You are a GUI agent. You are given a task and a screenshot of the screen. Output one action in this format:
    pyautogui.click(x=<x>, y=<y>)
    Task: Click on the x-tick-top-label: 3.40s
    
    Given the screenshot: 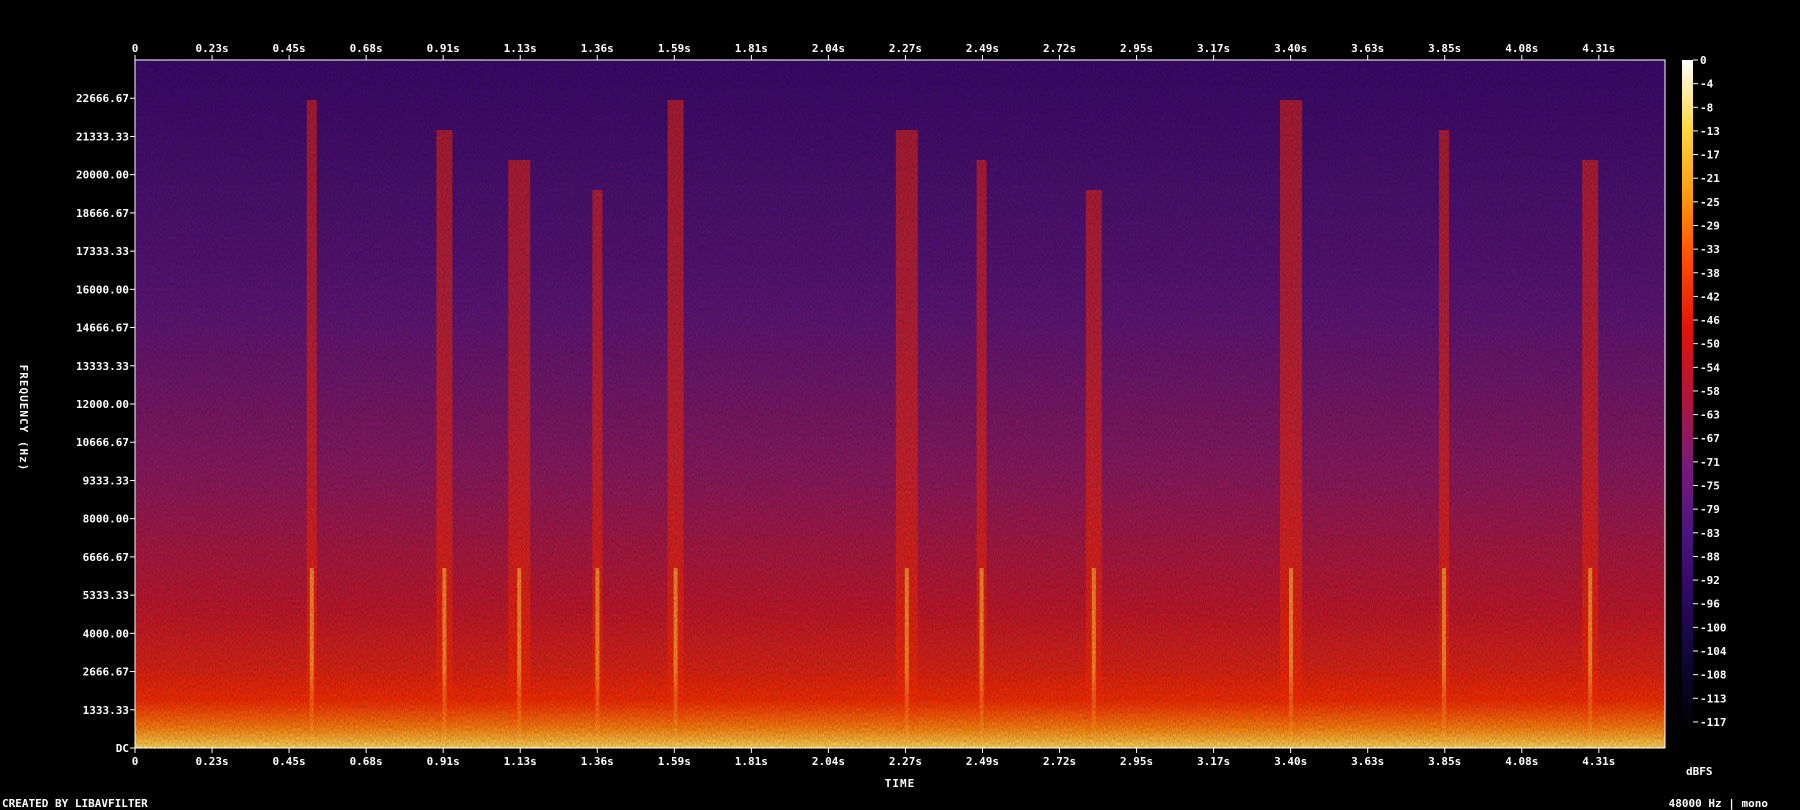 What is the action you would take?
    pyautogui.click(x=1290, y=48)
    